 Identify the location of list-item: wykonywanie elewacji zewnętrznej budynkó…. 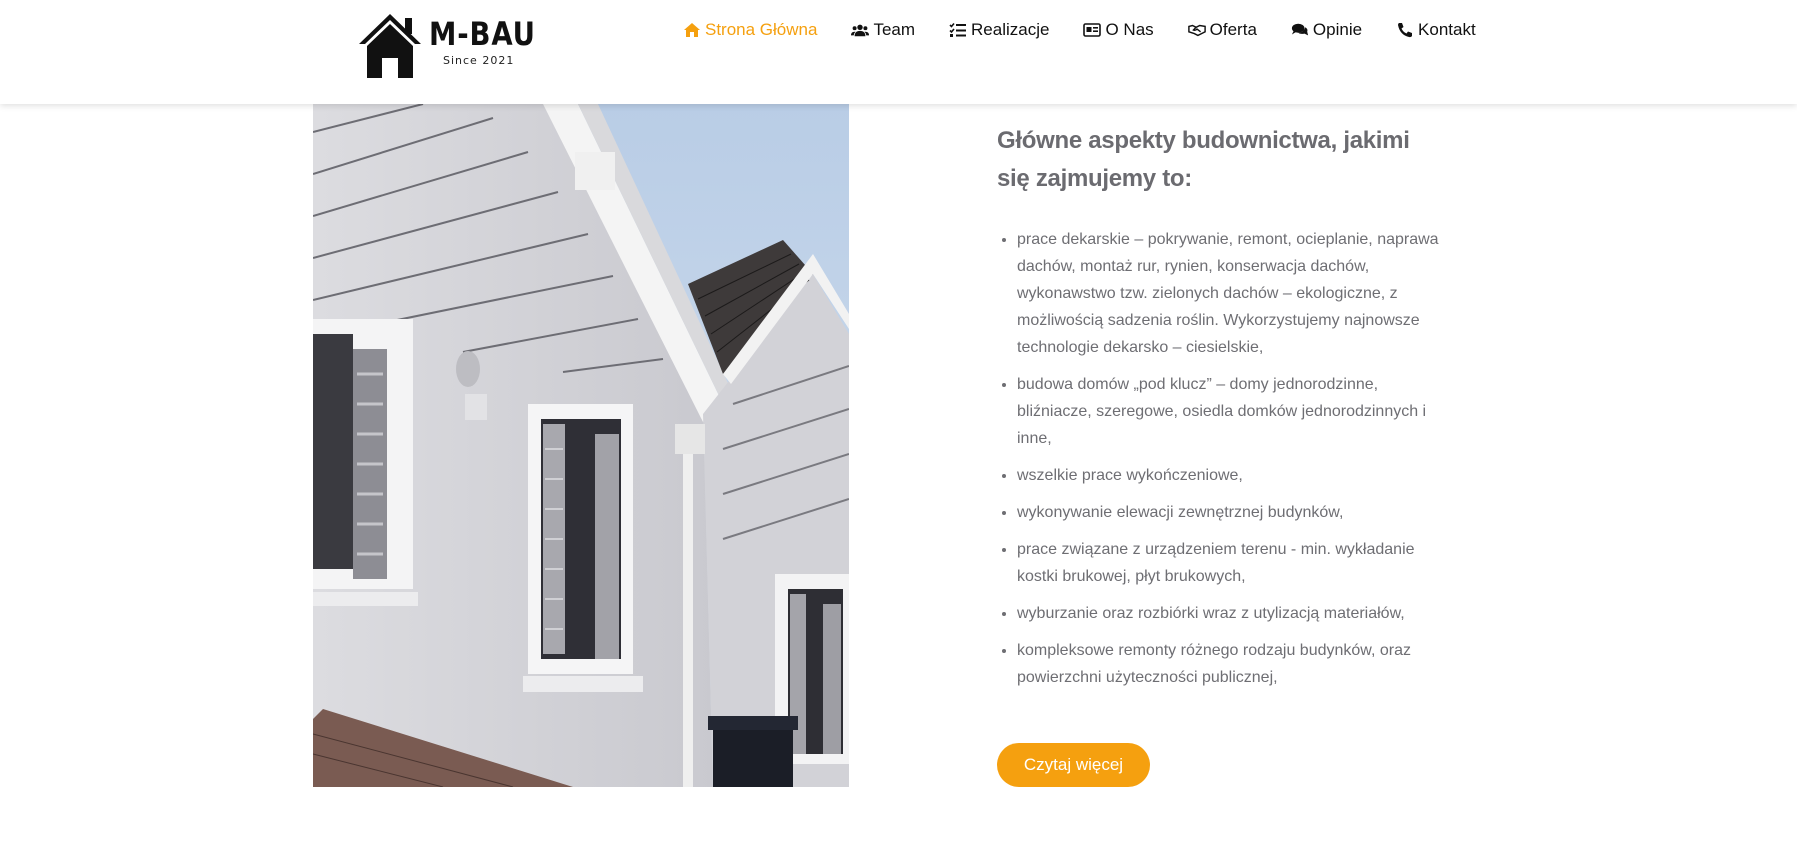
(1232, 512).